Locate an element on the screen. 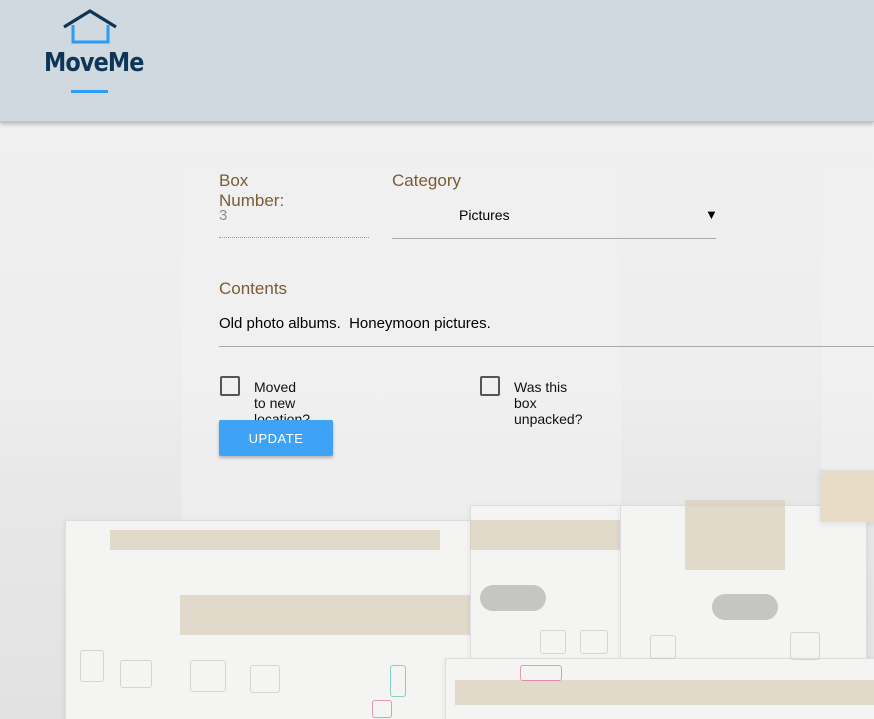 The image size is (874, 719). contents-label: Contents is located at coordinates (253, 288).